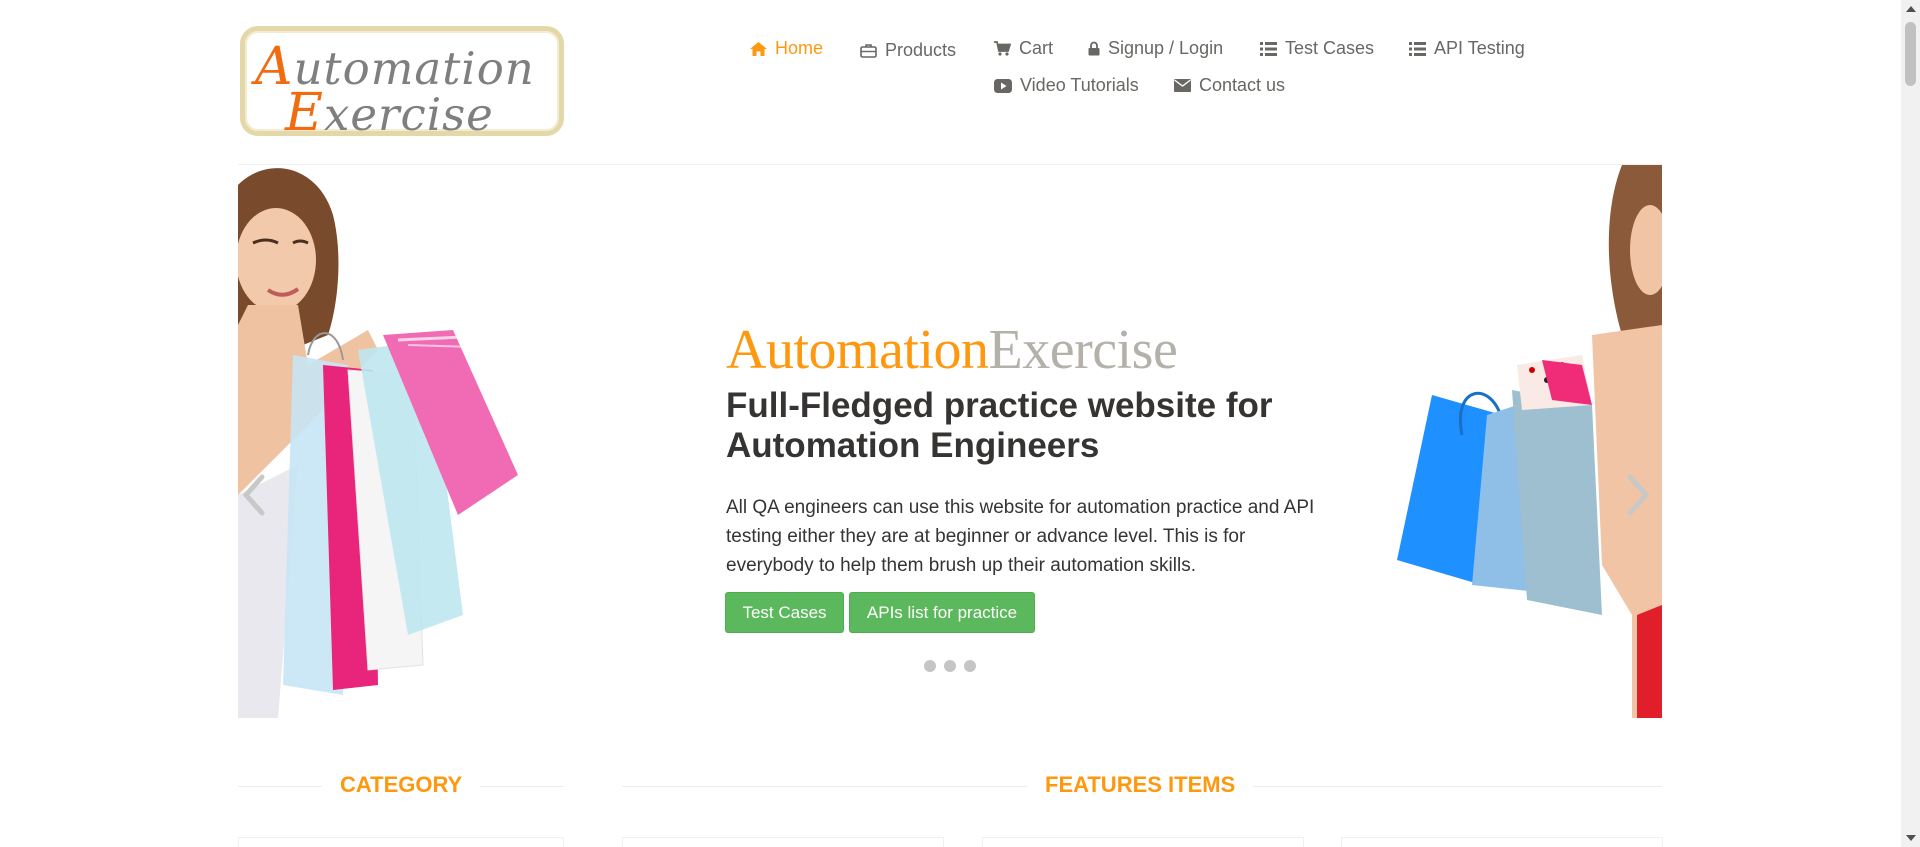 This screenshot has height=847, width=1920. Describe the element at coordinates (1094, 48) in the screenshot. I see `lock-icon` at that location.